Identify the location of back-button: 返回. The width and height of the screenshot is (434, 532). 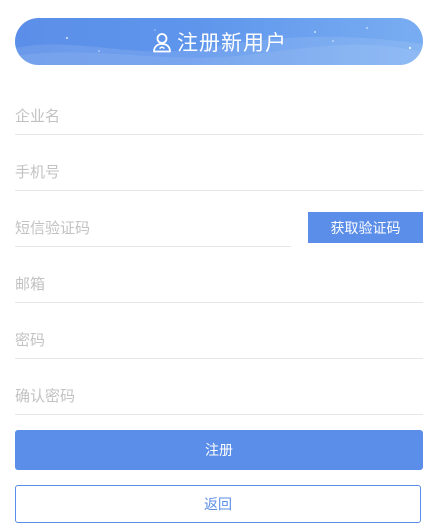
(218, 504).